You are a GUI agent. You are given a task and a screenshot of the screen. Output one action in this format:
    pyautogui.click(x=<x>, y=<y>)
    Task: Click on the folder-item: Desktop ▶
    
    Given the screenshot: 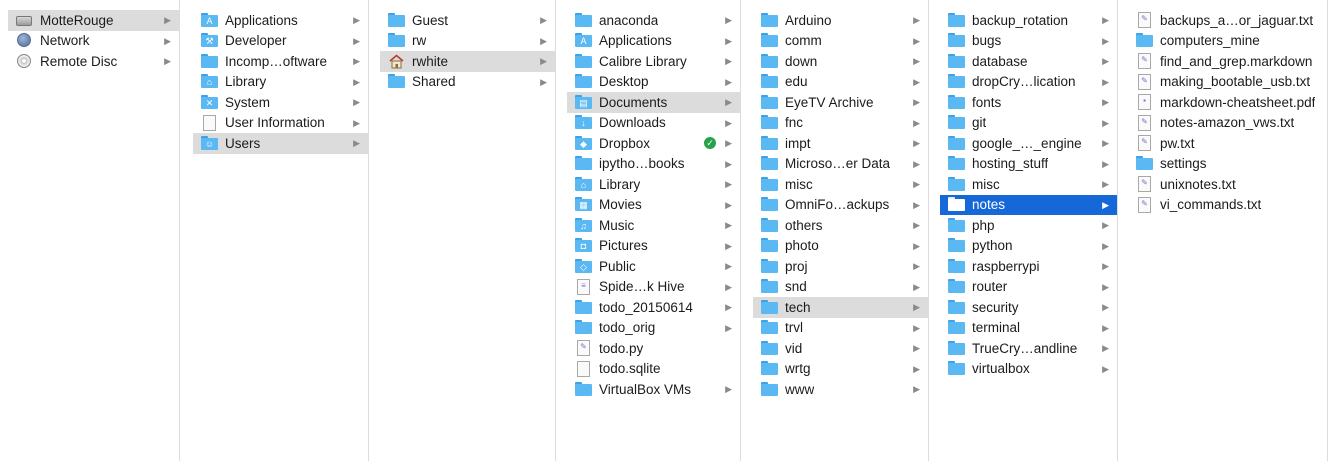 What is the action you would take?
    pyautogui.click(x=653, y=82)
    